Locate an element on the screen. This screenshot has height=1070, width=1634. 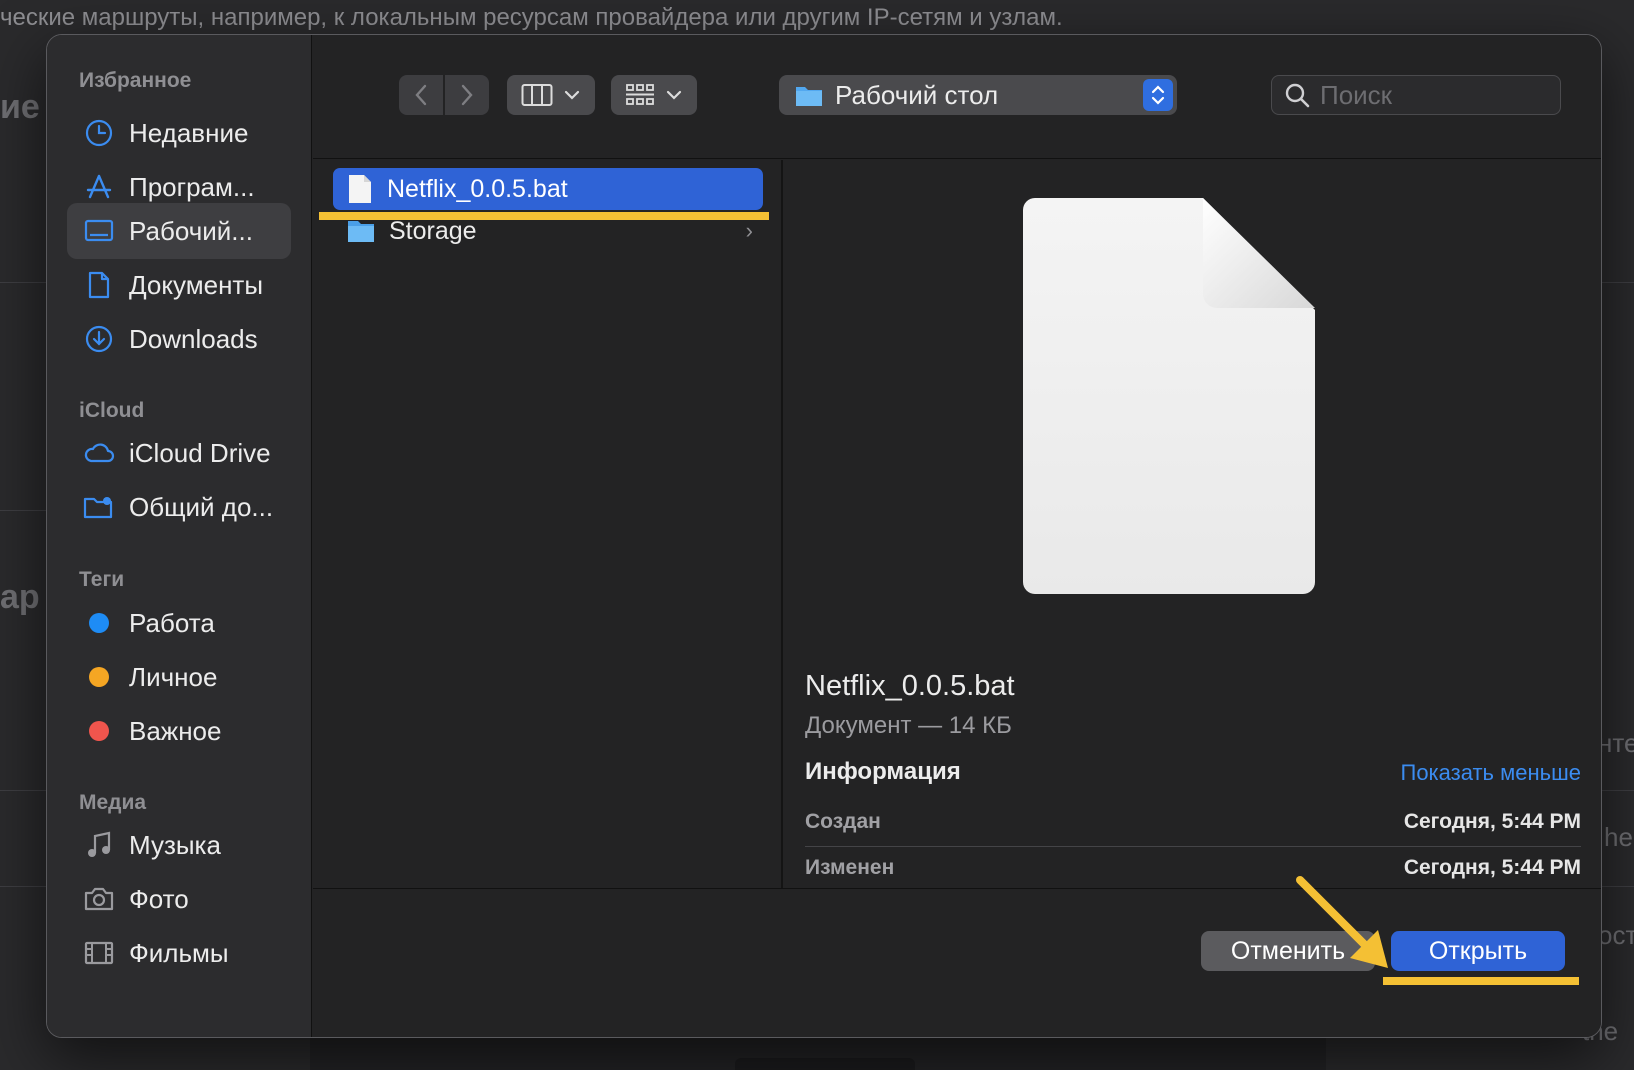
open-button: Открыть is located at coordinates (1478, 951).